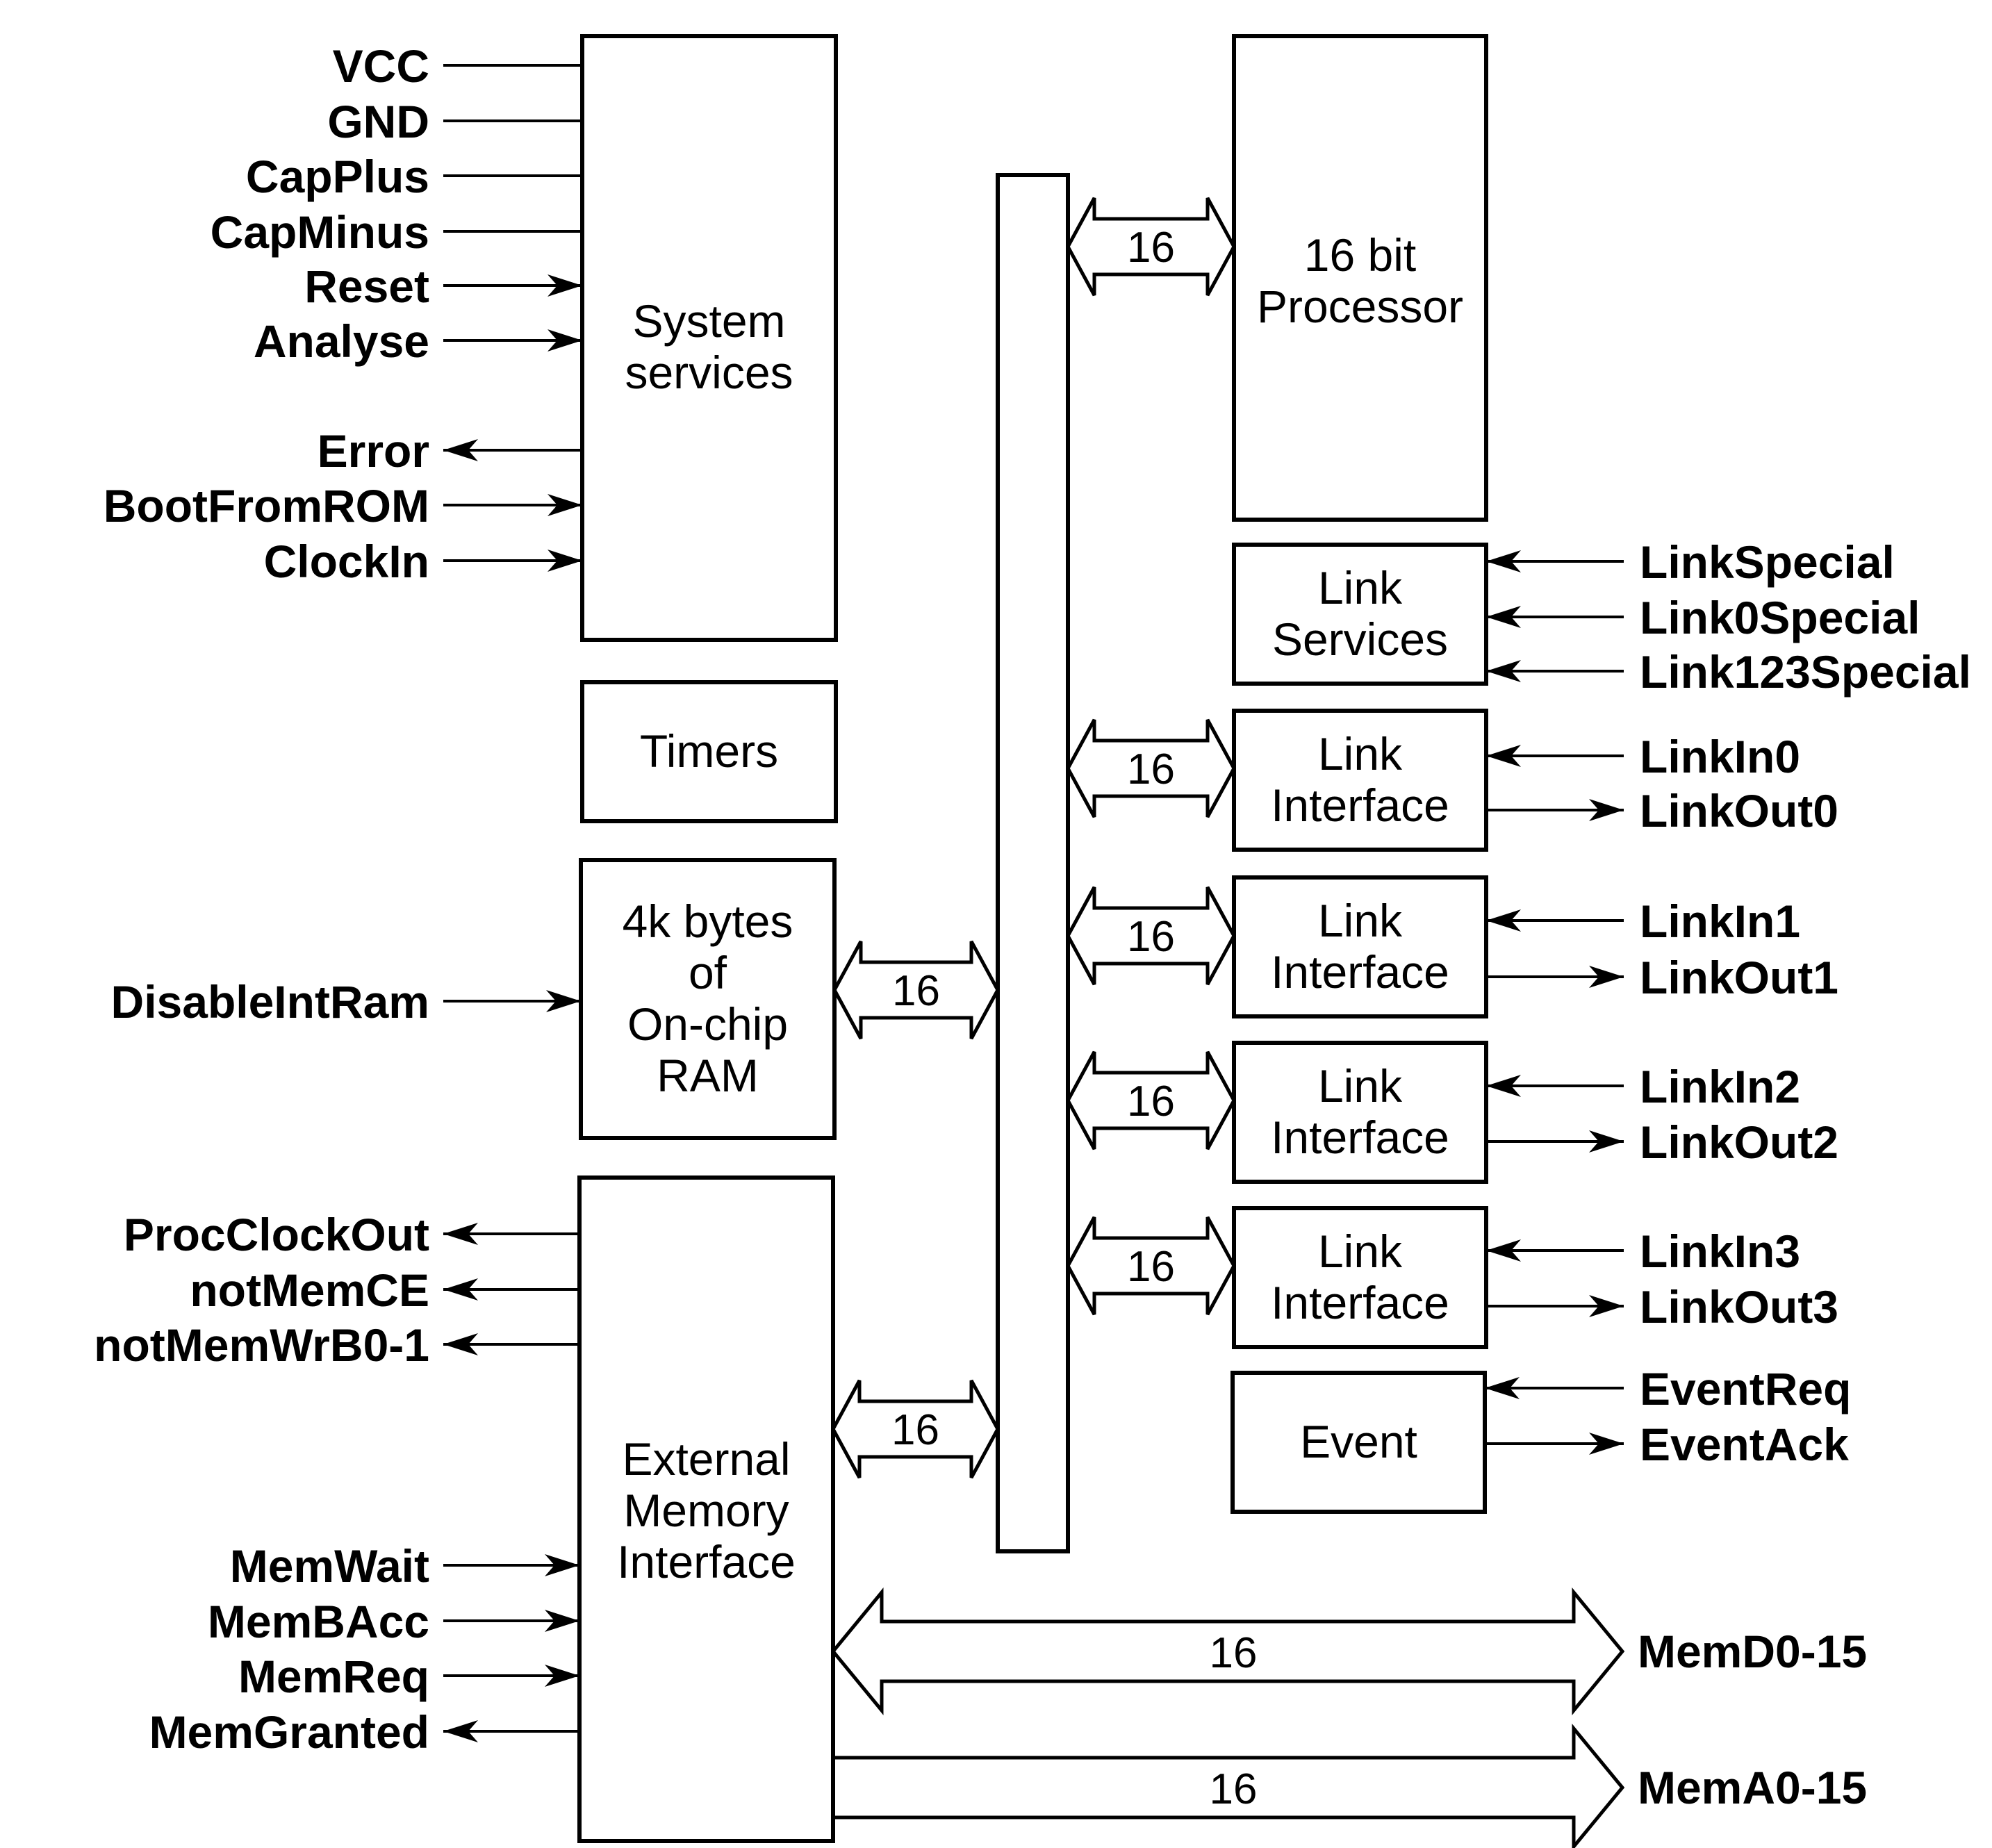 The width and height of the screenshot is (1992, 1848). I want to click on block-label-ram: of, so click(708, 972).